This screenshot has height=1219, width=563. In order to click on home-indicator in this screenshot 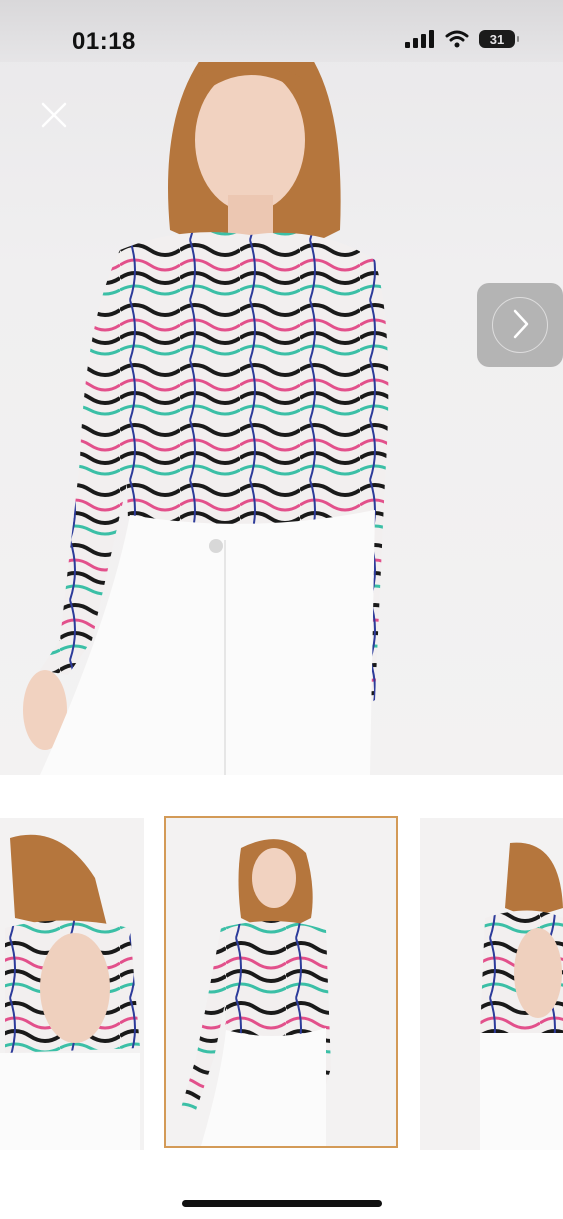, I will do `click(282, 1203)`.